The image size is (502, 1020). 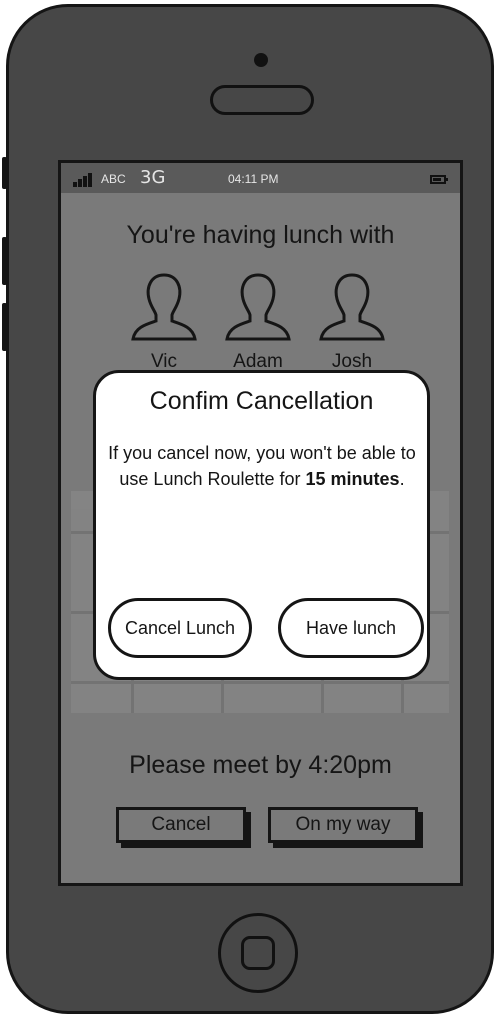 What do you see at coordinates (352, 479) in the screenshot?
I see `dialog-message-duration: 15 minutes` at bounding box center [352, 479].